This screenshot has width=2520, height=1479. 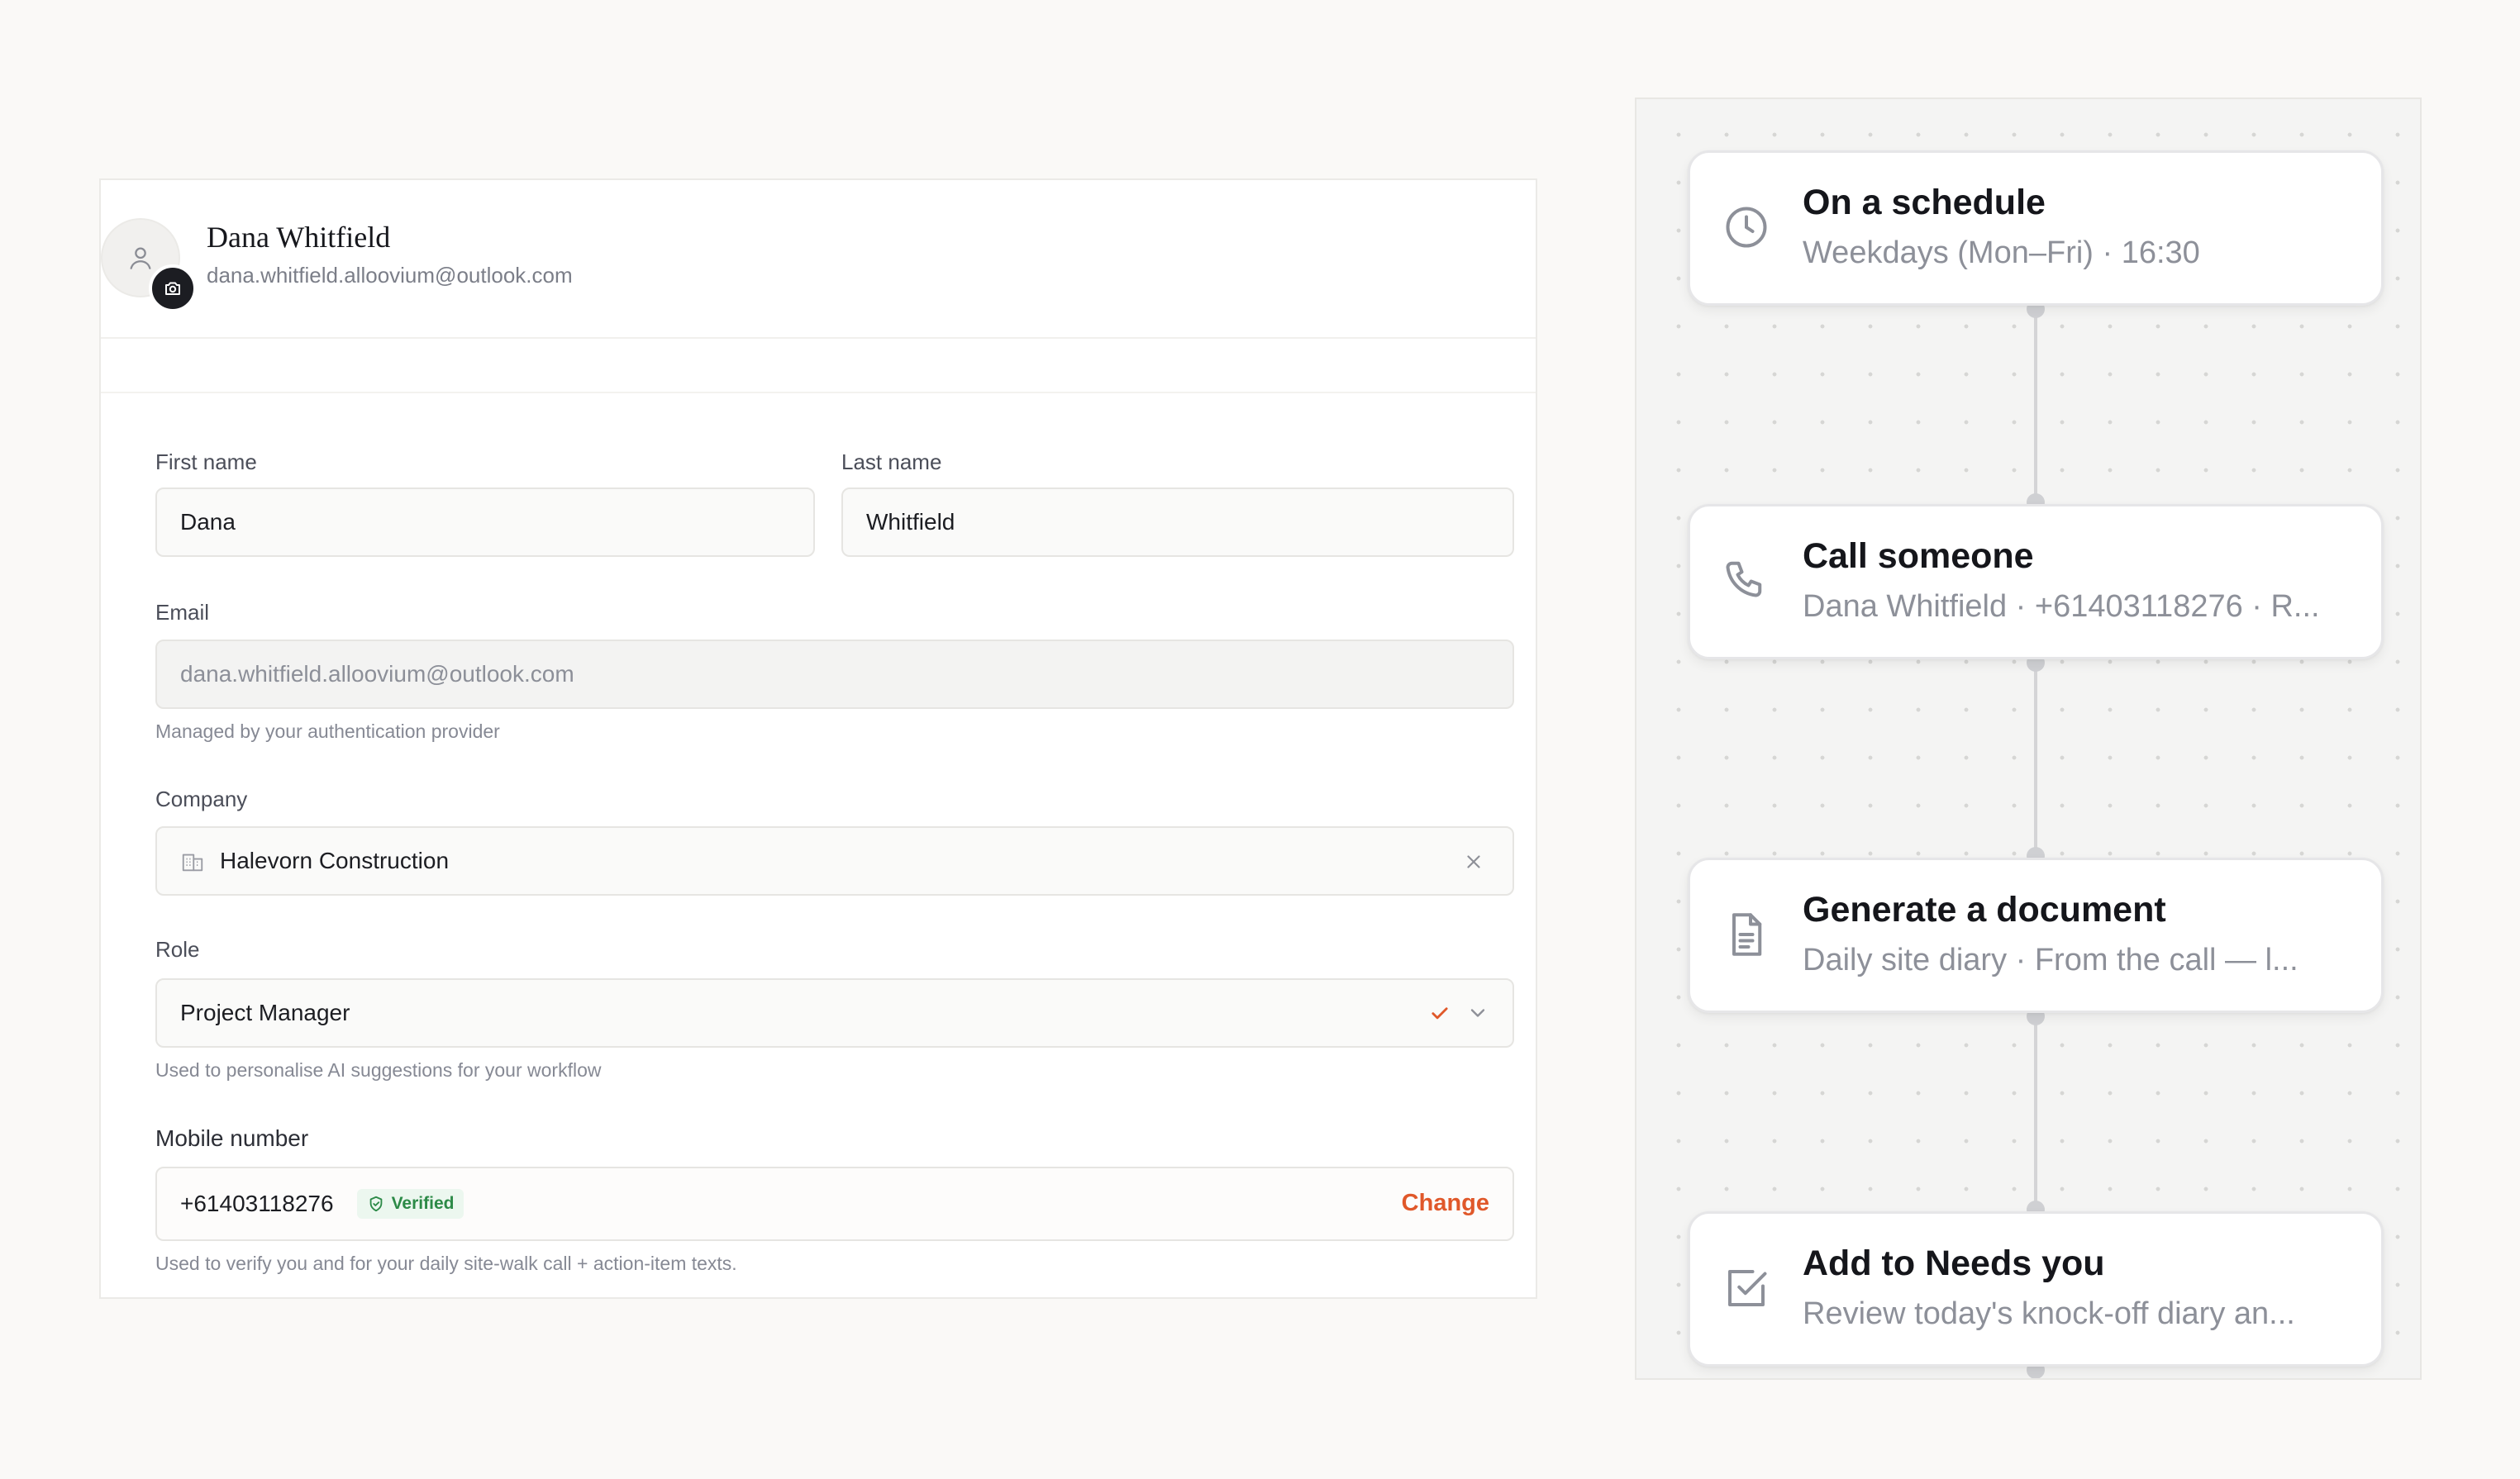 What do you see at coordinates (2001, 252) in the screenshot?
I see `step-subtitle: Weekdays (Mon–Fri) · 16:30` at bounding box center [2001, 252].